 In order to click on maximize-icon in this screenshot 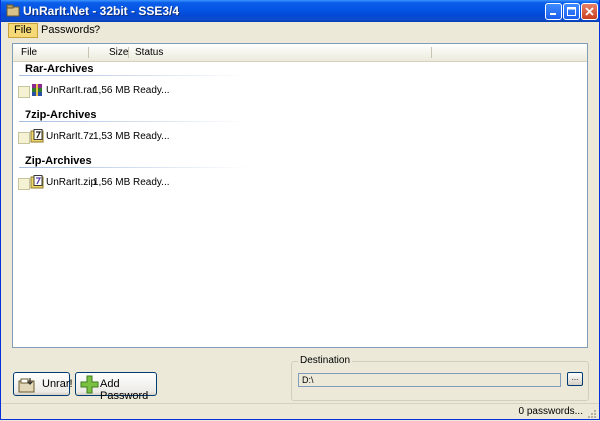, I will do `click(571, 11)`.